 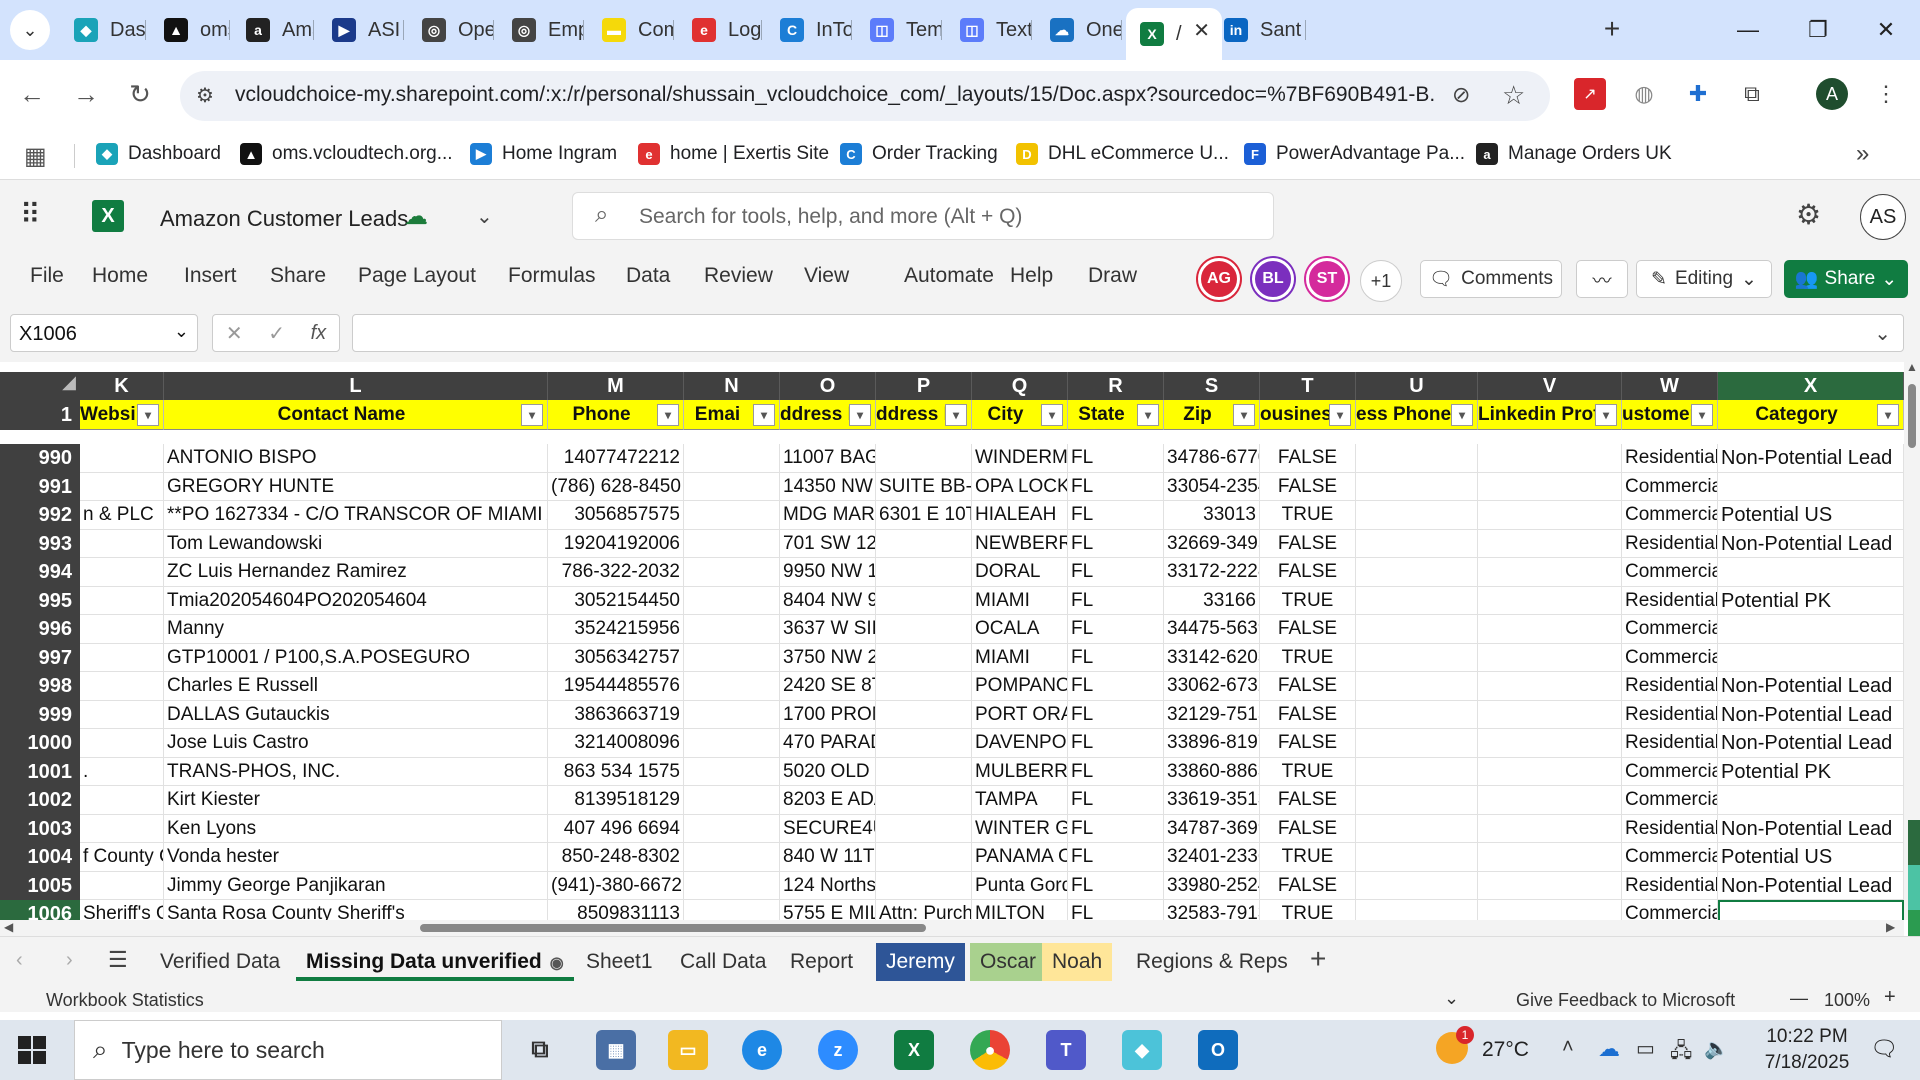 What do you see at coordinates (541, 30) in the screenshot?
I see `browser-tab: ◎ Empl` at bounding box center [541, 30].